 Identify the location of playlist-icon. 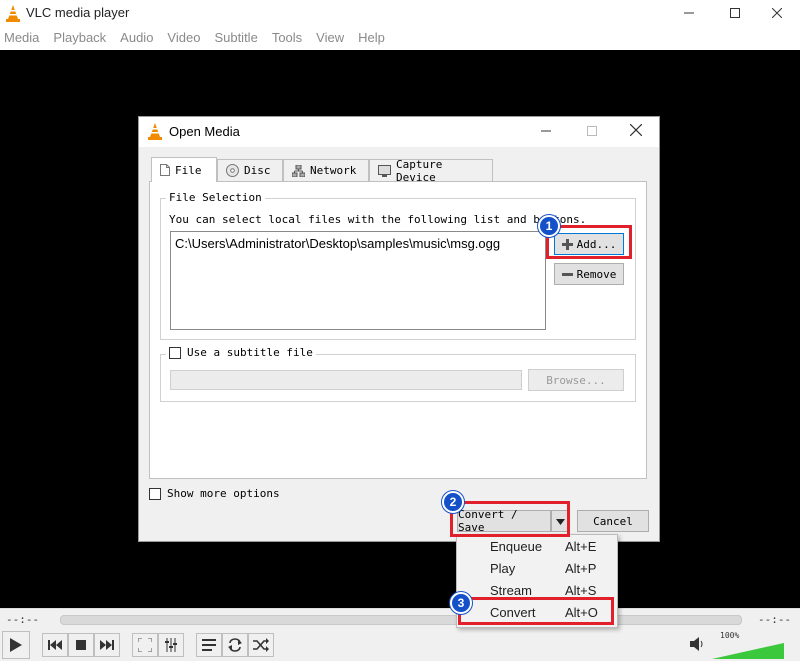
(209, 645).